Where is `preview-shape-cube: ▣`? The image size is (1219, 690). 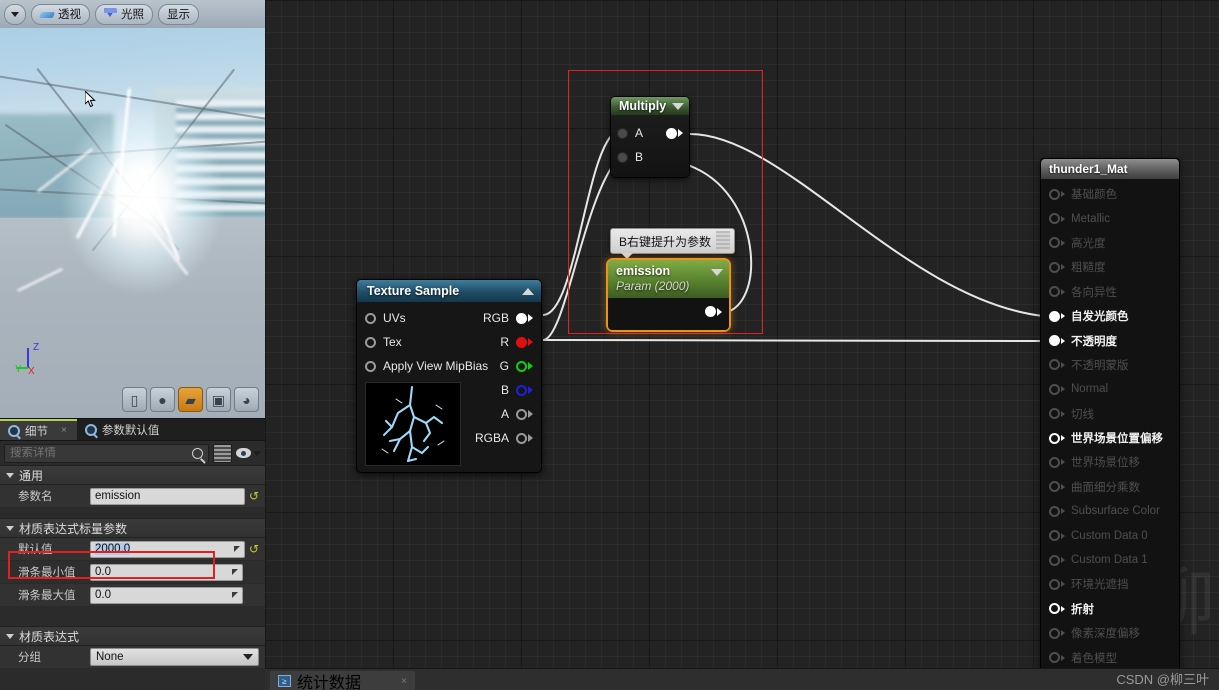
preview-shape-cube: ▣ is located at coordinates (218, 399).